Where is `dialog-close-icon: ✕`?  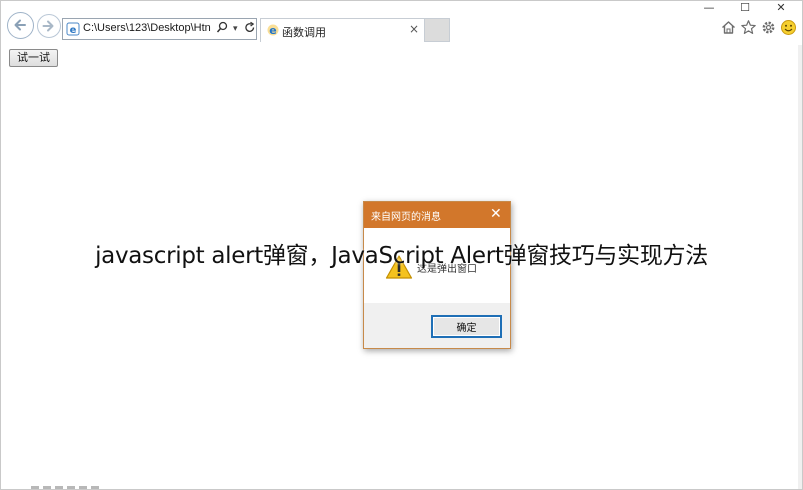 dialog-close-icon: ✕ is located at coordinates (496, 214).